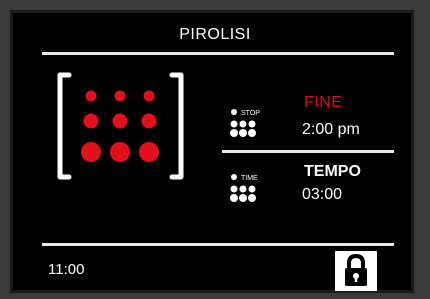 Image resolution: width=430 pixels, height=299 pixels. Describe the element at coordinates (322, 195) in the screenshot. I see `duration-value: 03:00` at that location.